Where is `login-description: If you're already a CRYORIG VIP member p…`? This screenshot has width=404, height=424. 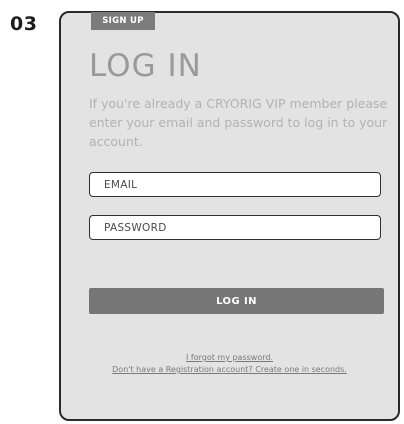 login-description: If you're already a CRYORIG VIP member p… is located at coordinates (238, 122).